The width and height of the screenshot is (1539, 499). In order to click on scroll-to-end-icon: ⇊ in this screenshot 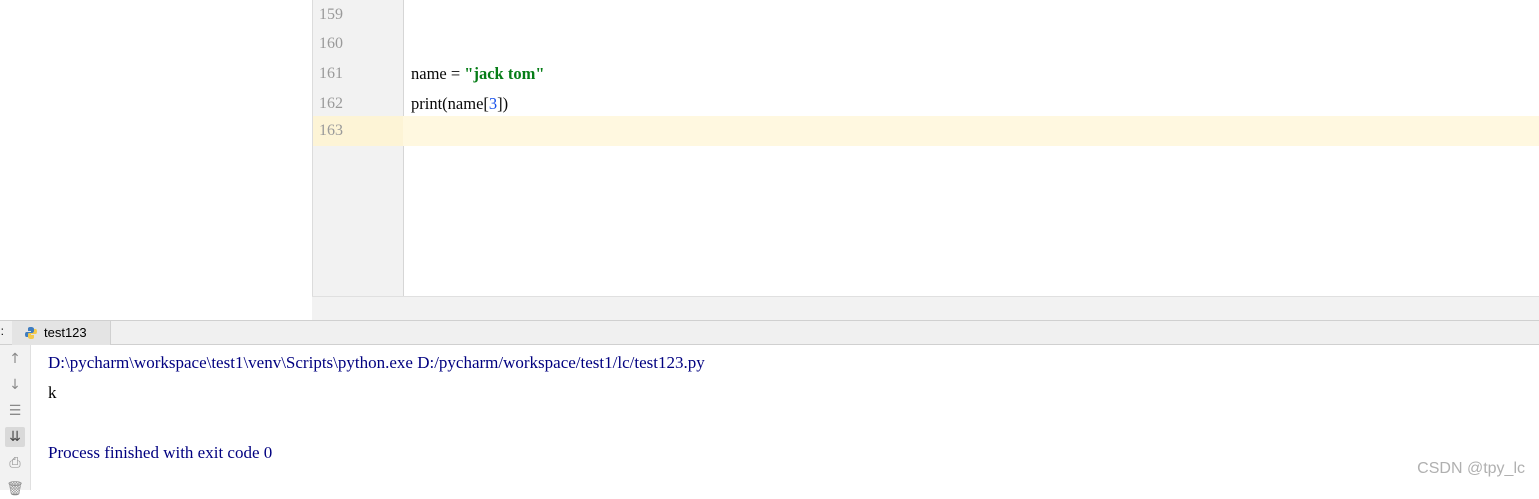, I will do `click(15, 437)`.